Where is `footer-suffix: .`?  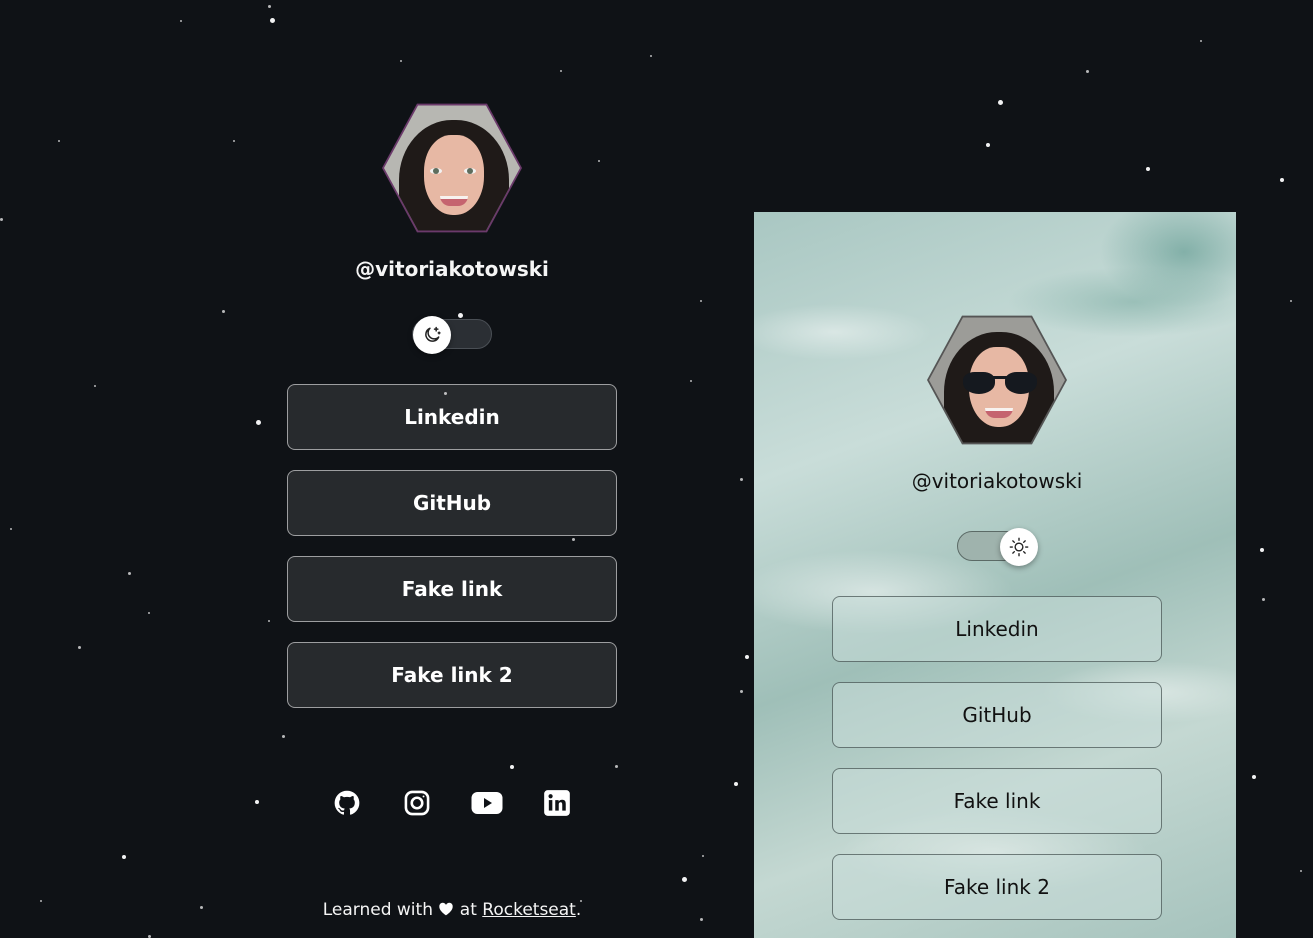 footer-suffix: . is located at coordinates (578, 910).